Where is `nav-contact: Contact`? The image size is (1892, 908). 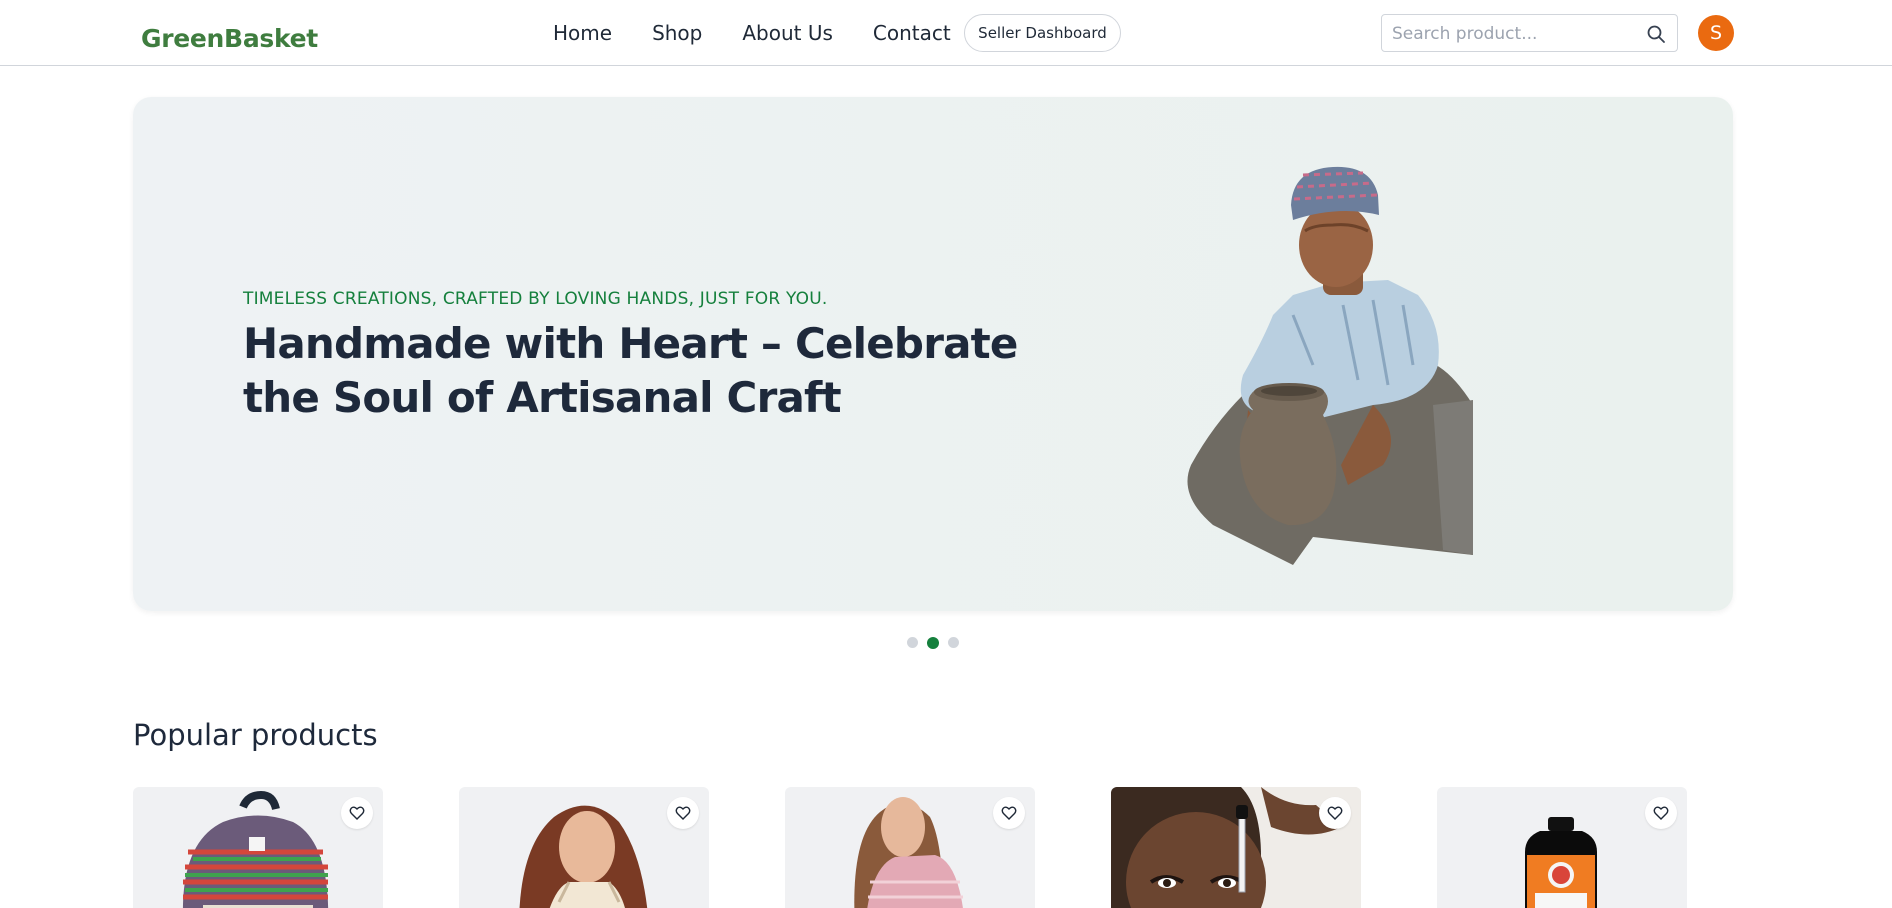
nav-contact: Contact is located at coordinates (912, 33).